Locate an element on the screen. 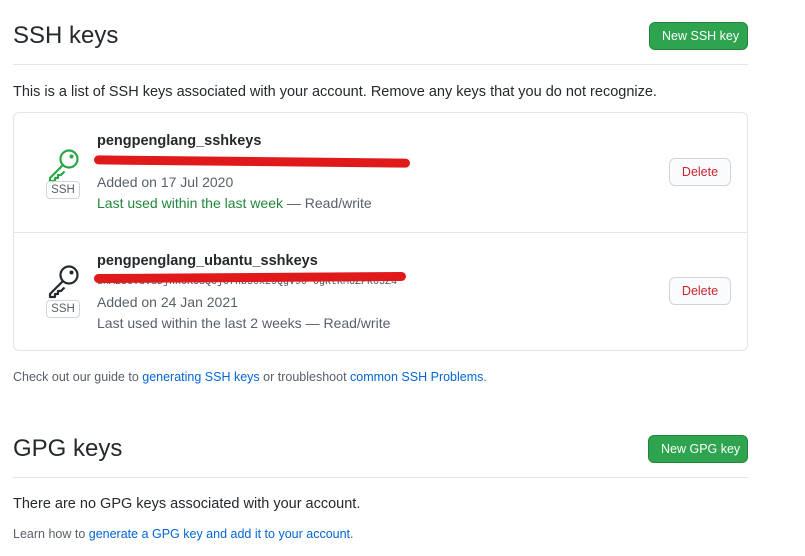 This screenshot has width=805, height=556. ssh-key-added-date: Added on 17 Jul 2020 is located at coordinates (165, 182).